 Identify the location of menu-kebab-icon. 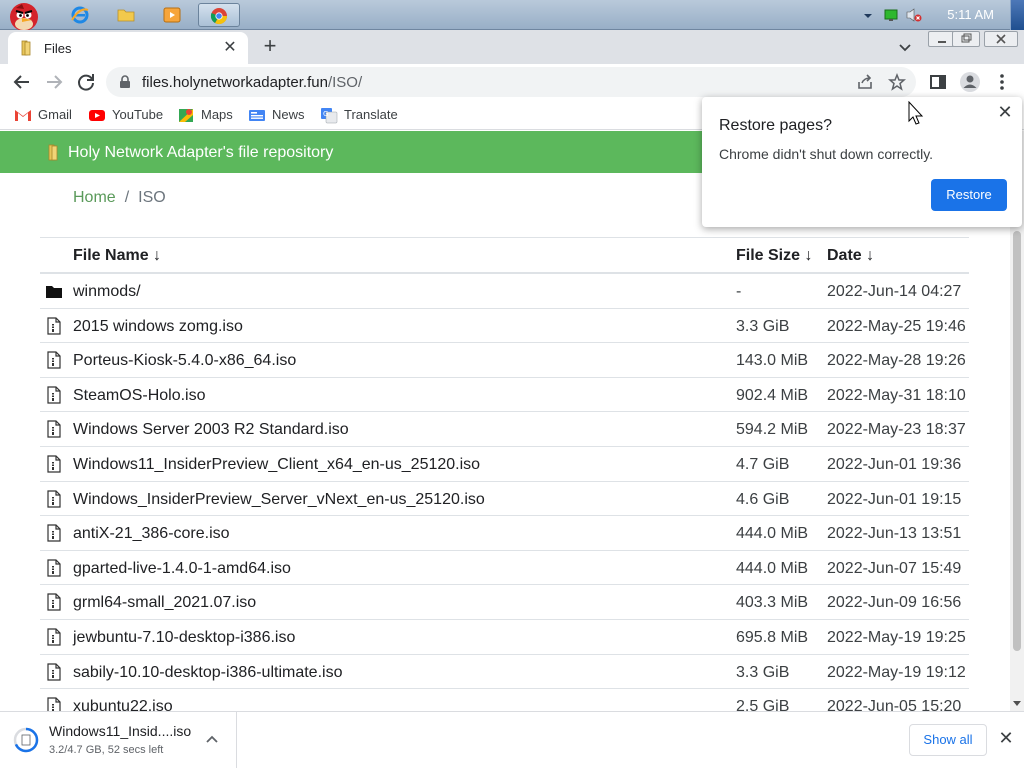
(1002, 82).